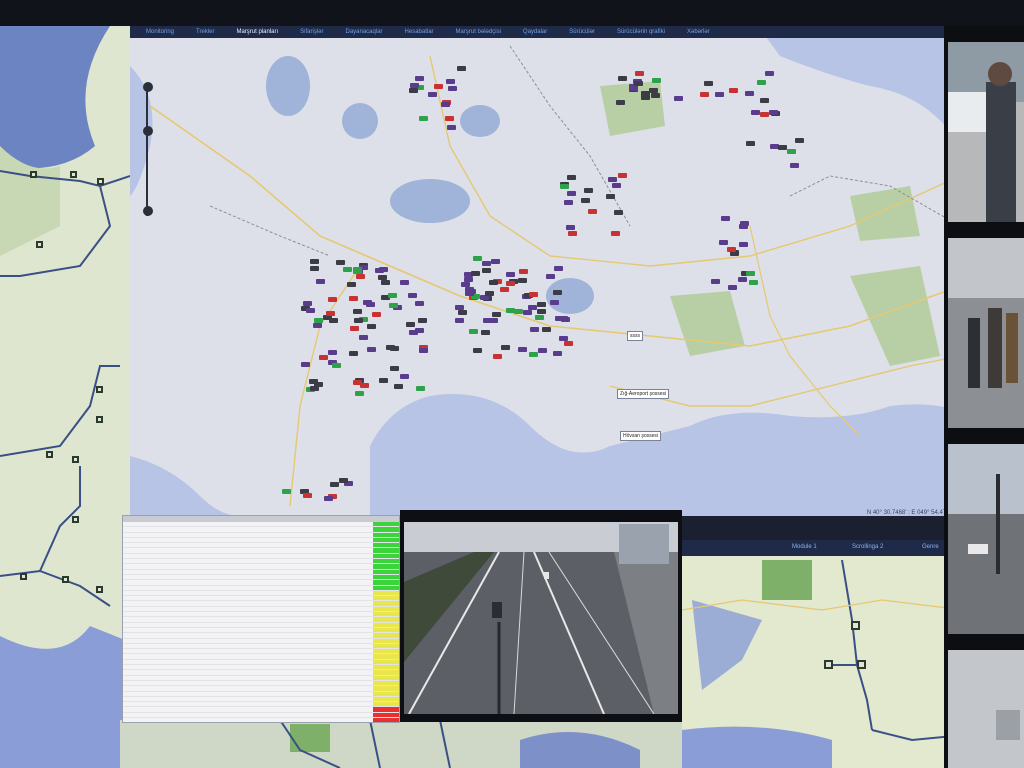 The image size is (1024, 768). Describe the element at coordinates (541, 616) in the screenshot. I see `traffic-camera-feed` at that location.